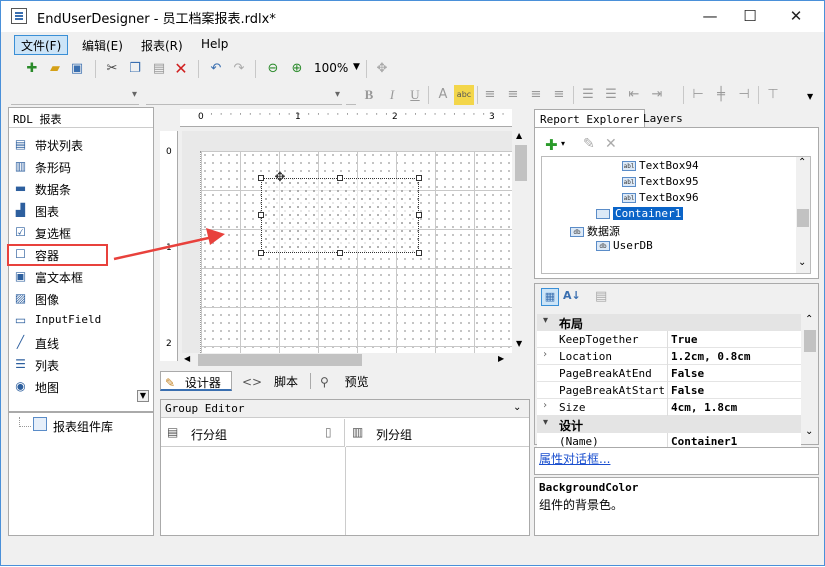 This screenshot has width=825, height=567. I want to click on collapse-chevron-icon: ⌄, so click(517, 407).